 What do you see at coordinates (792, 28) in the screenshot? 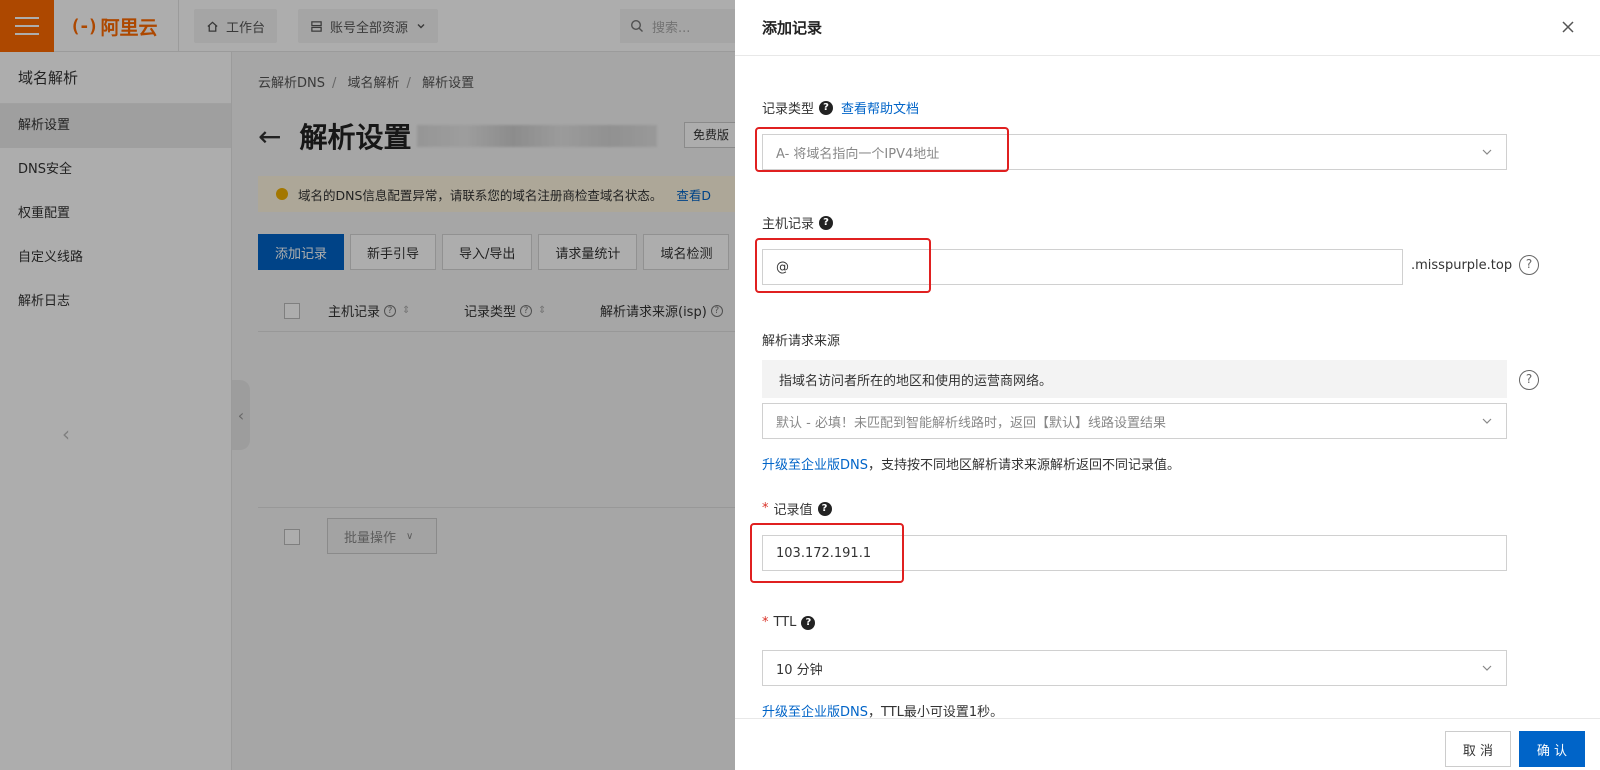
I see `drawer-title: 添加记录` at bounding box center [792, 28].